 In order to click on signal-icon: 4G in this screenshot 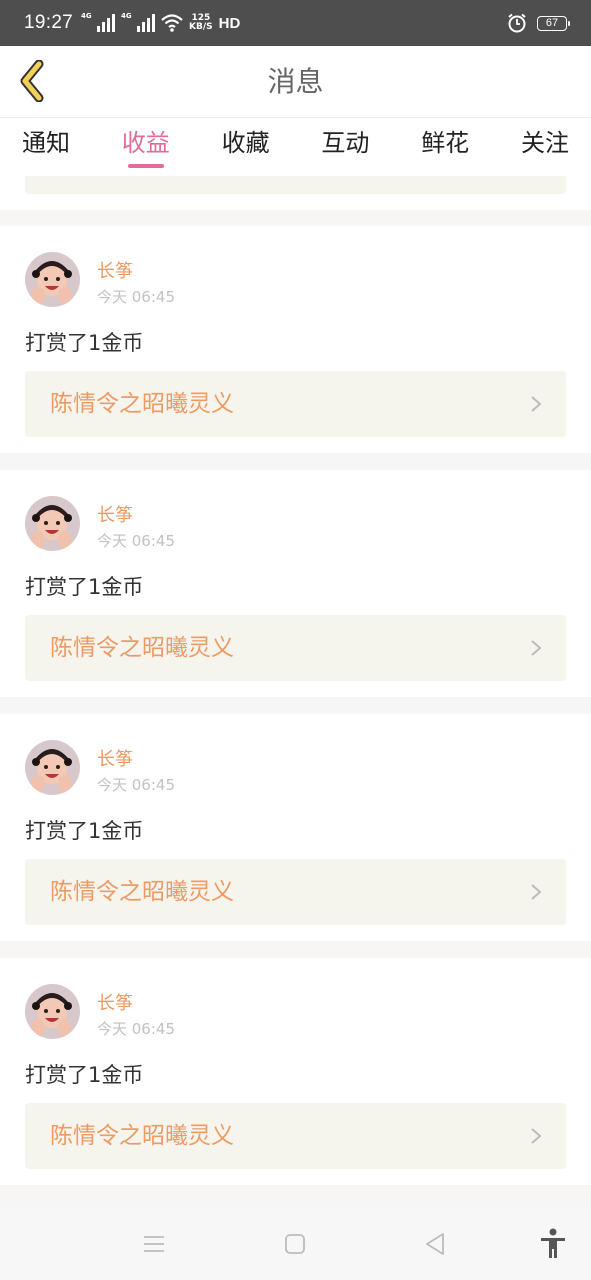, I will do `click(98, 22)`.